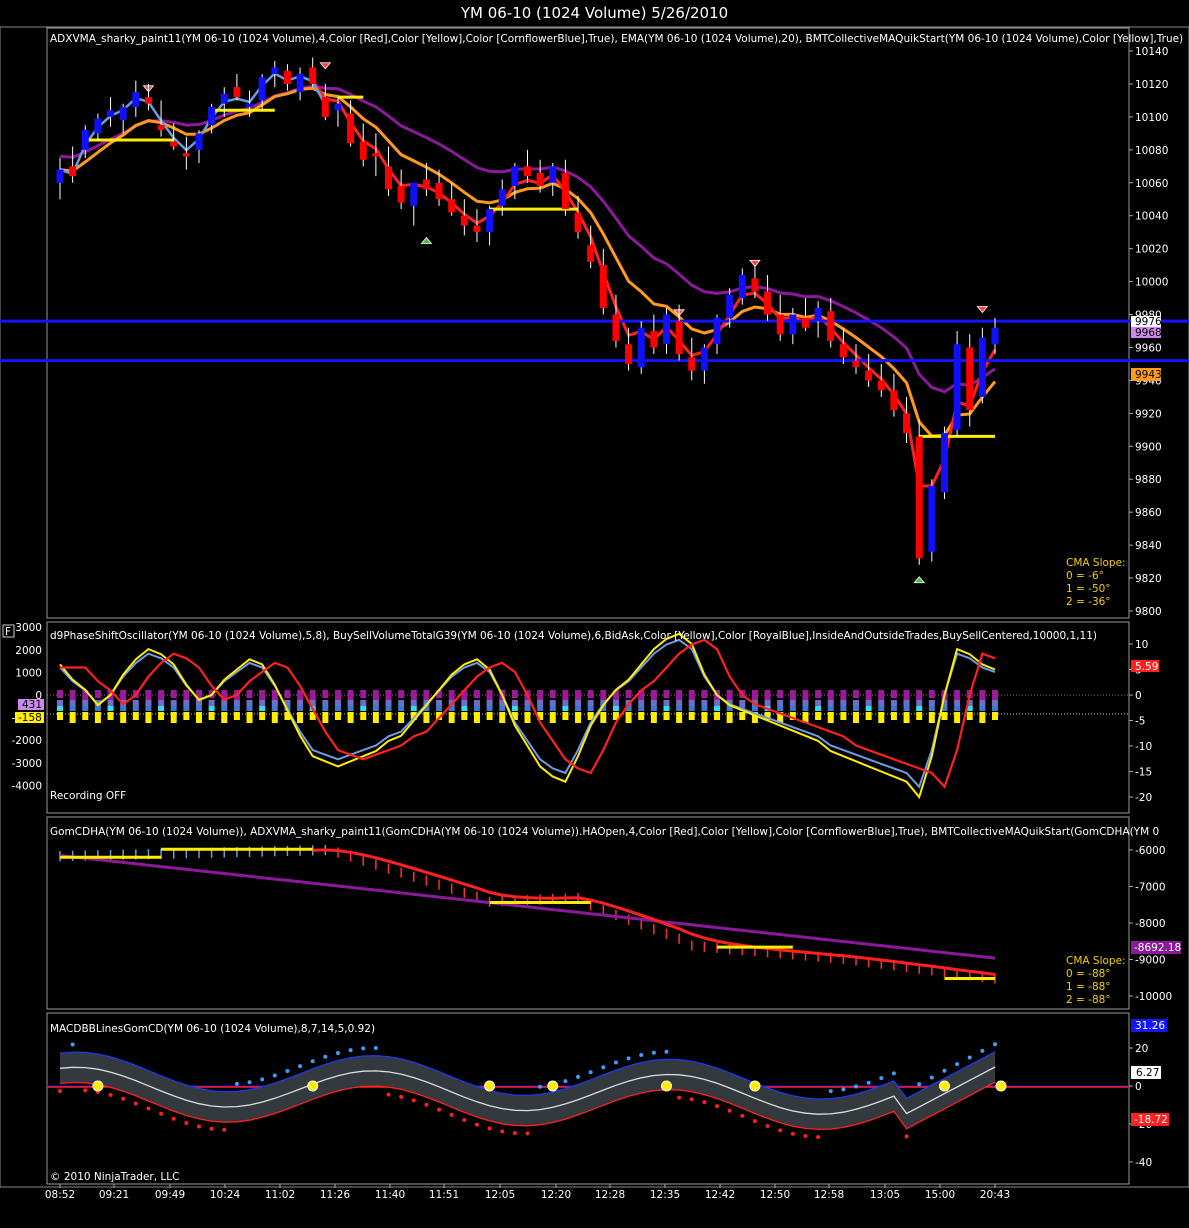 The width and height of the screenshot is (1189, 1228). I want to click on osc-left-tick-label: 2000, so click(28, 651).